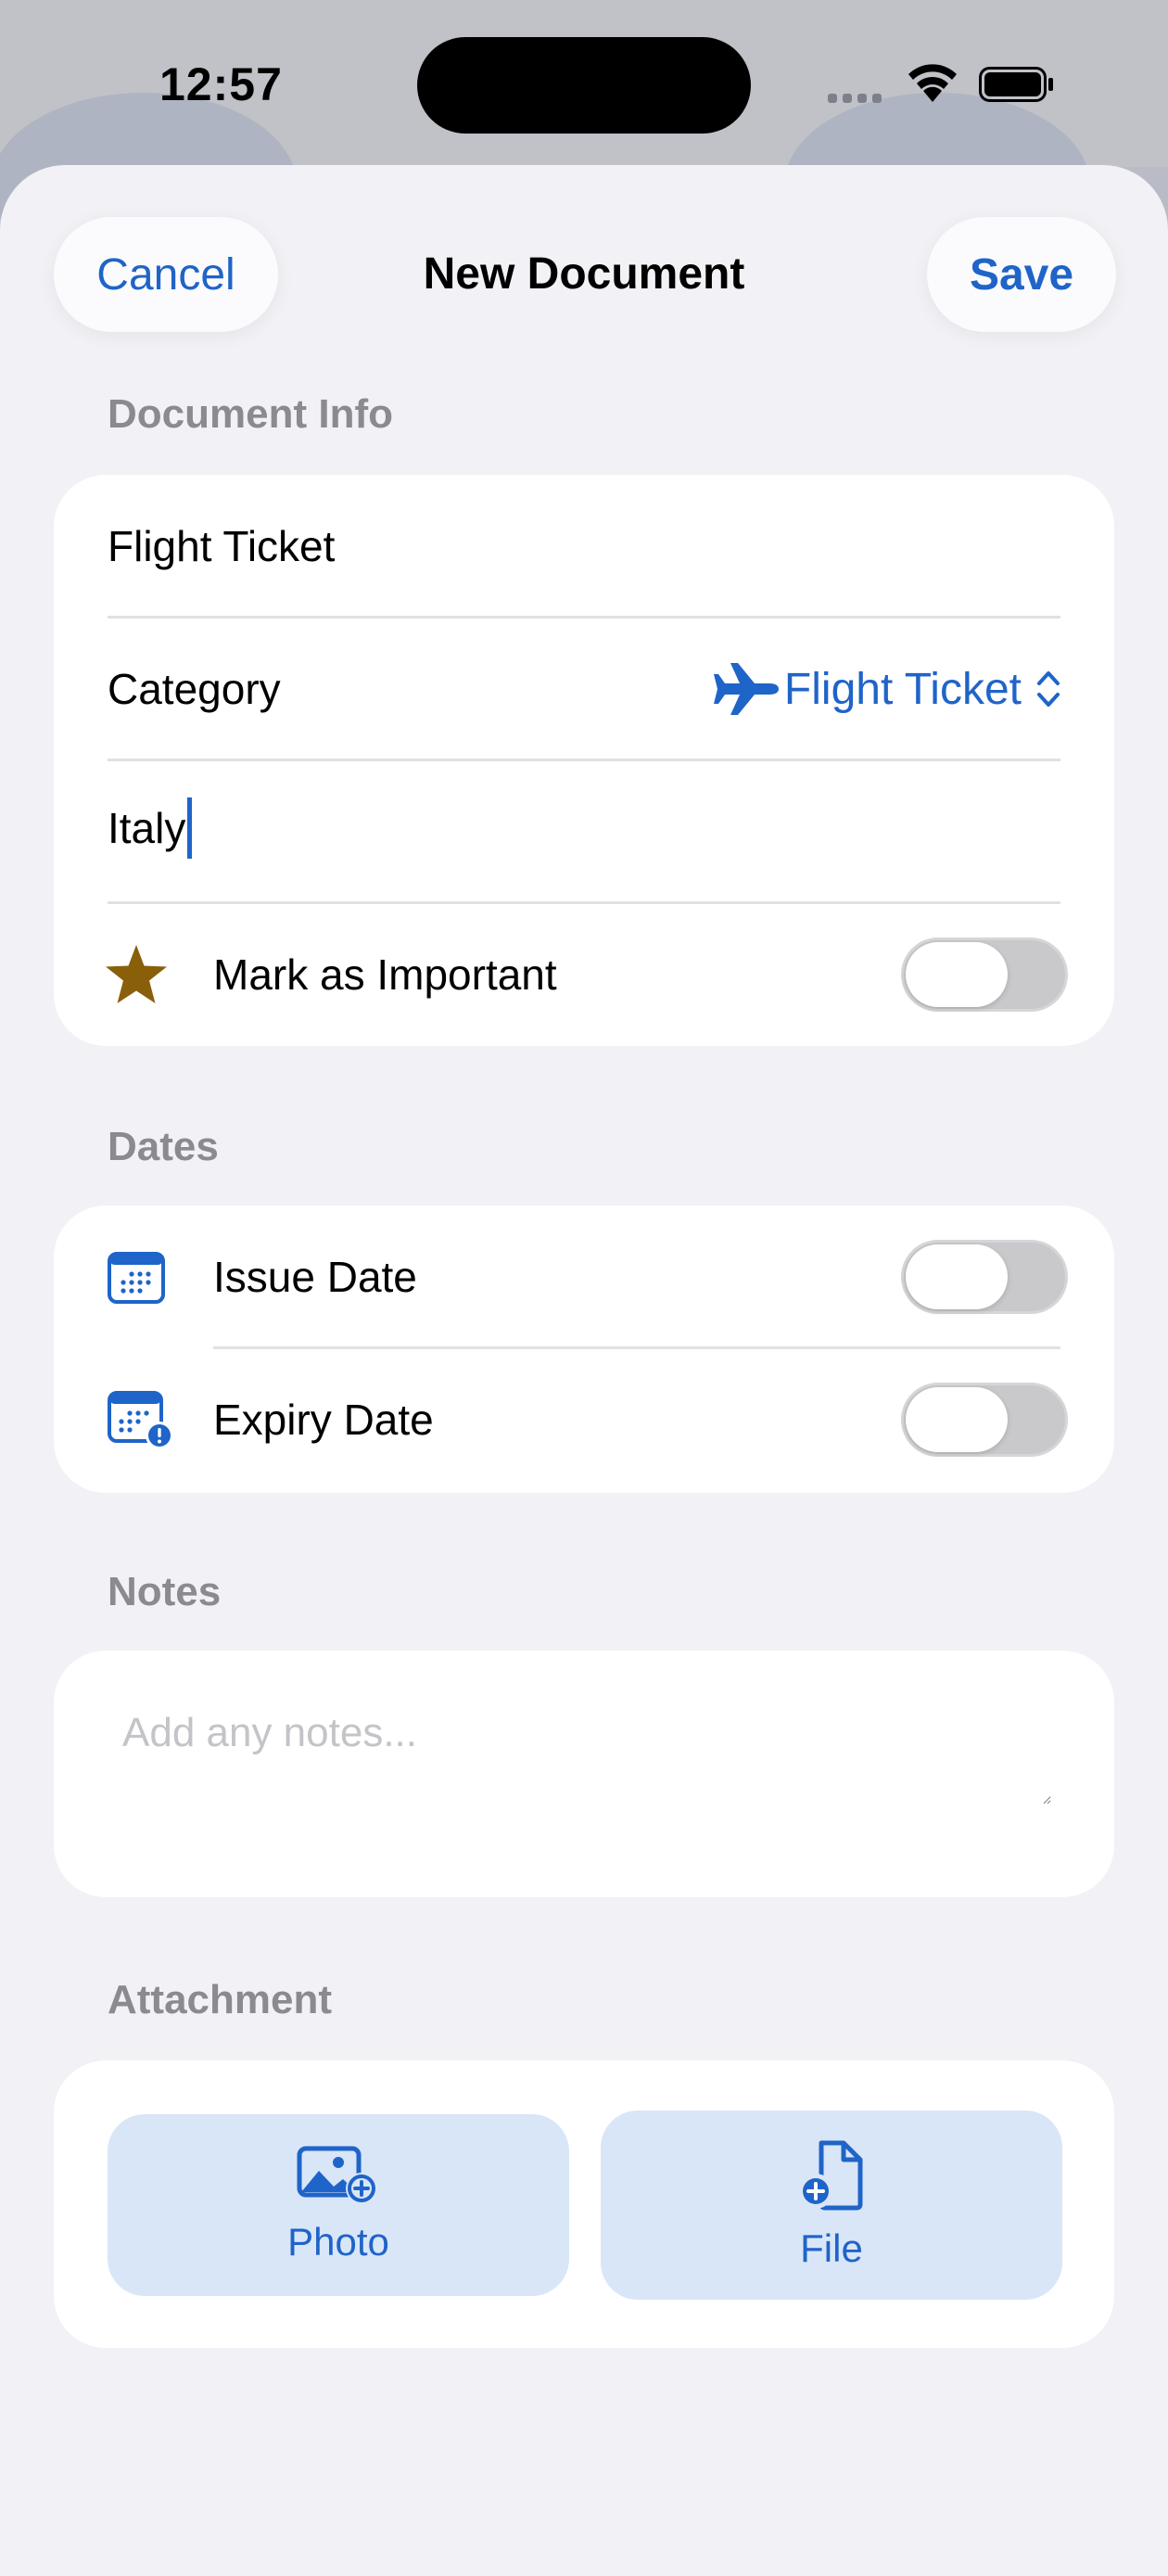  What do you see at coordinates (194, 689) in the screenshot?
I see `category-label: Category` at bounding box center [194, 689].